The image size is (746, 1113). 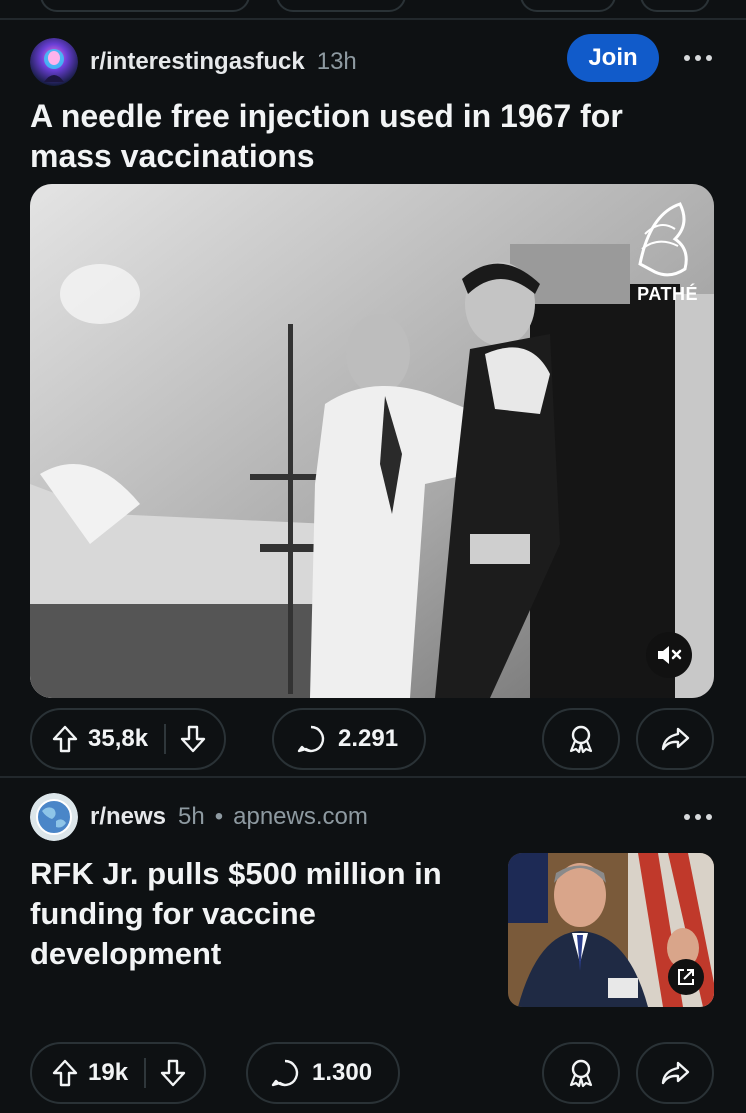 I want to click on mute-button, so click(x=669, y=655).